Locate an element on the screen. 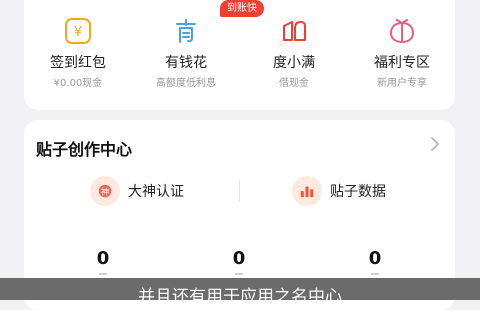  divider is located at coordinates (239, 191).